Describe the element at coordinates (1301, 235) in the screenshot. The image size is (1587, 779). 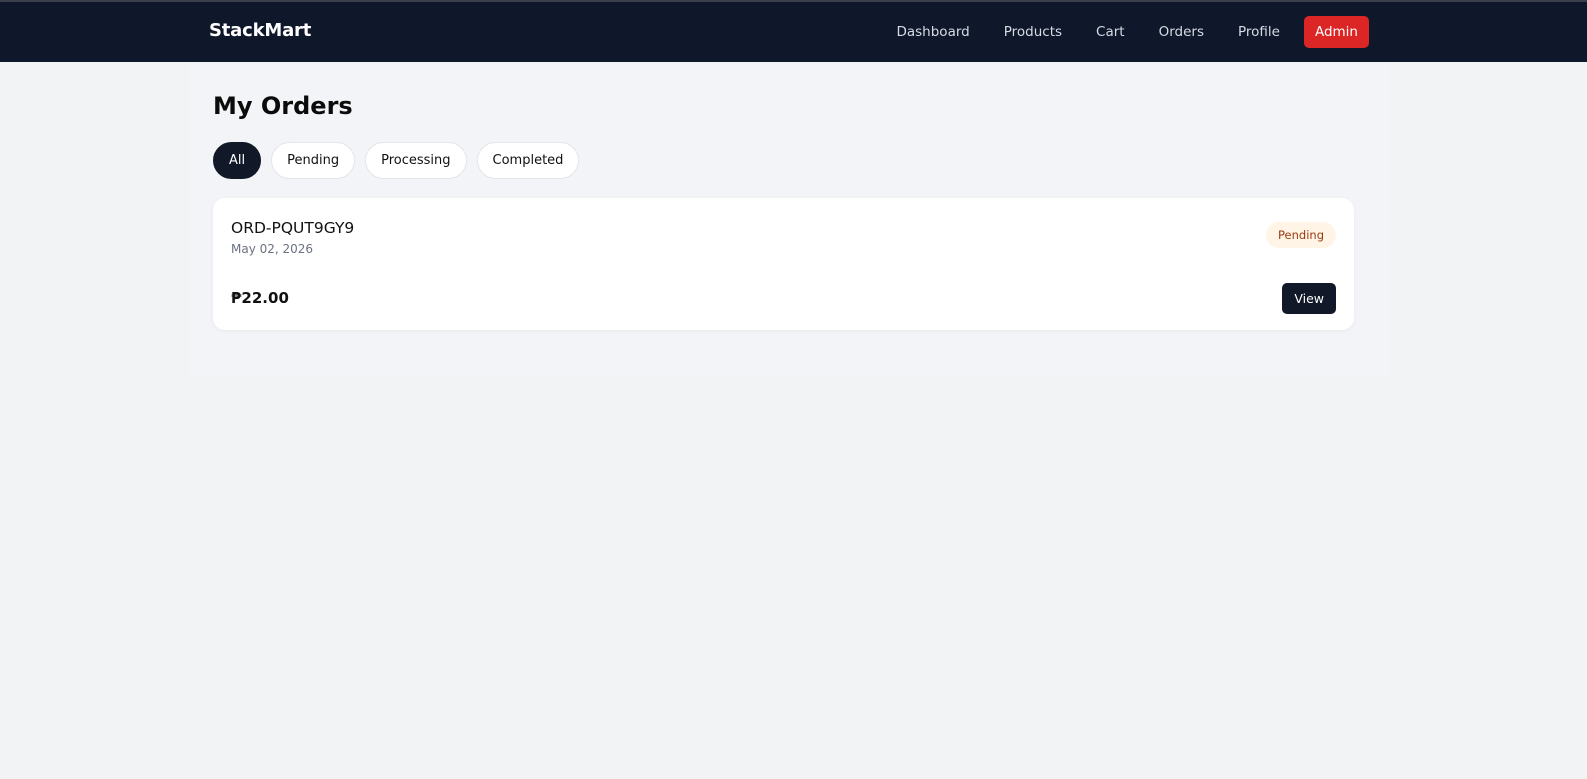
I see `status-badge: Pending` at that location.